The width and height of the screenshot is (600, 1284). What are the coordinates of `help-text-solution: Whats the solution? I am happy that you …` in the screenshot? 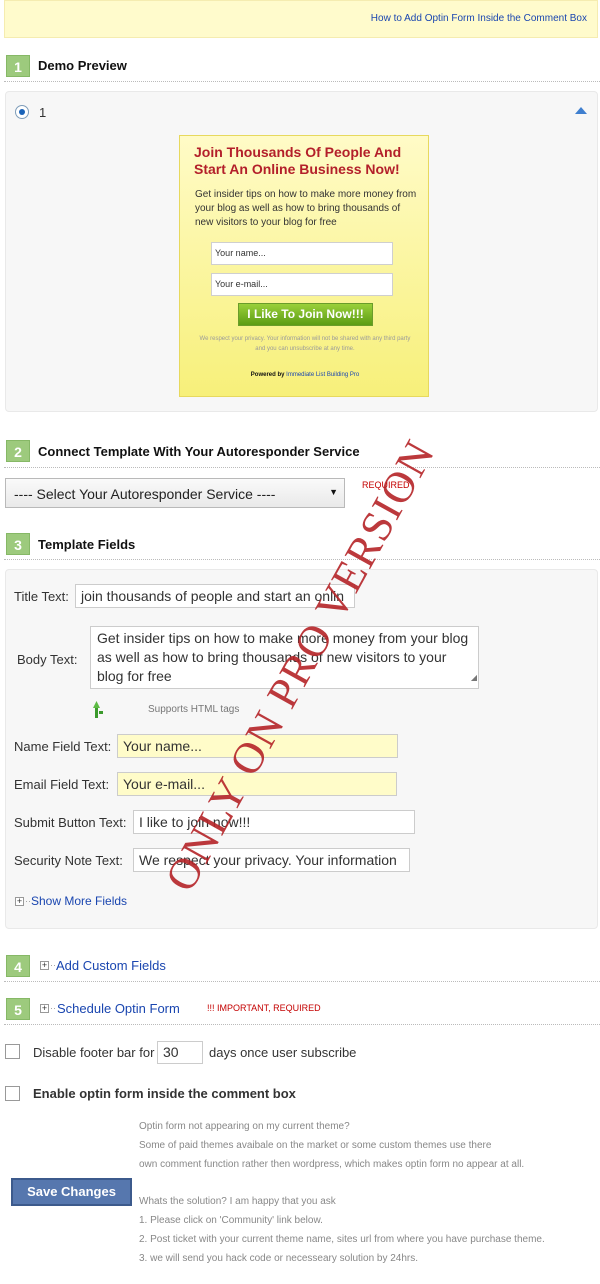 It's located at (368, 1230).